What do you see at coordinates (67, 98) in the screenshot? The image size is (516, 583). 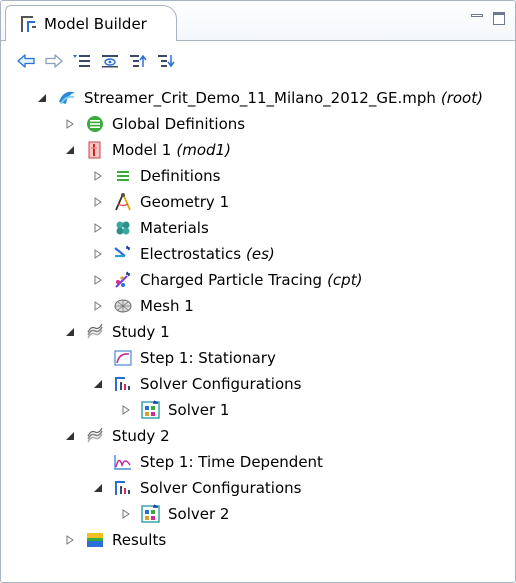 I see `mph-file-icon` at bounding box center [67, 98].